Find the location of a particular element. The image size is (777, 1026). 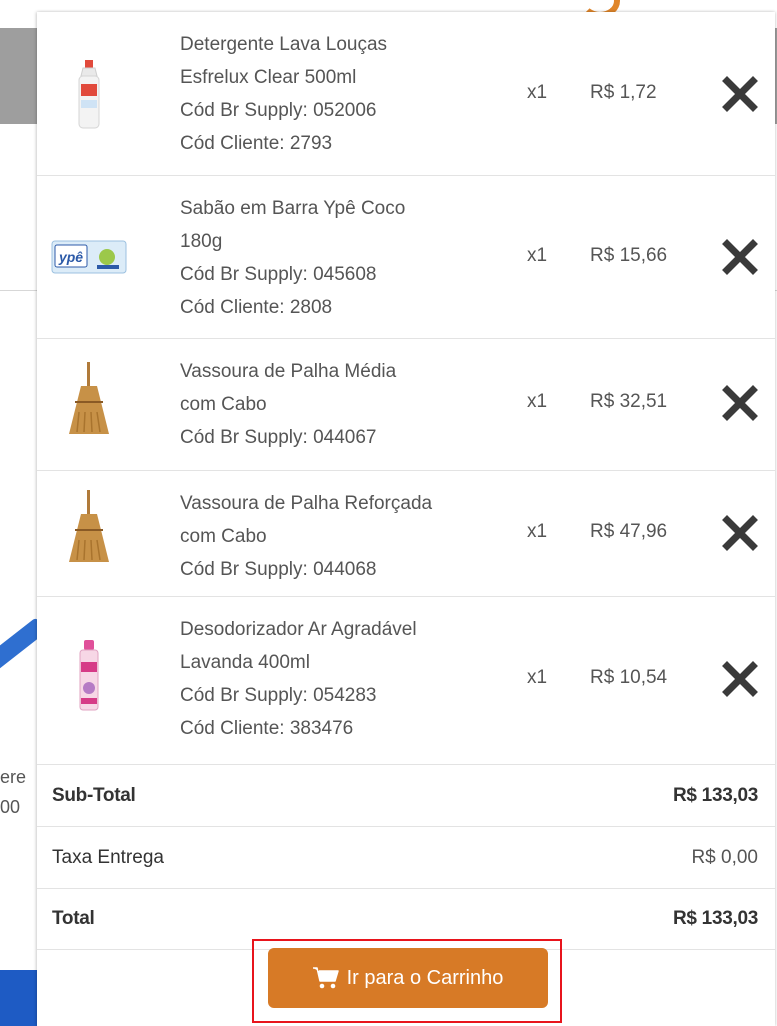

background-text-fragment: 00 is located at coordinates (10, 807).